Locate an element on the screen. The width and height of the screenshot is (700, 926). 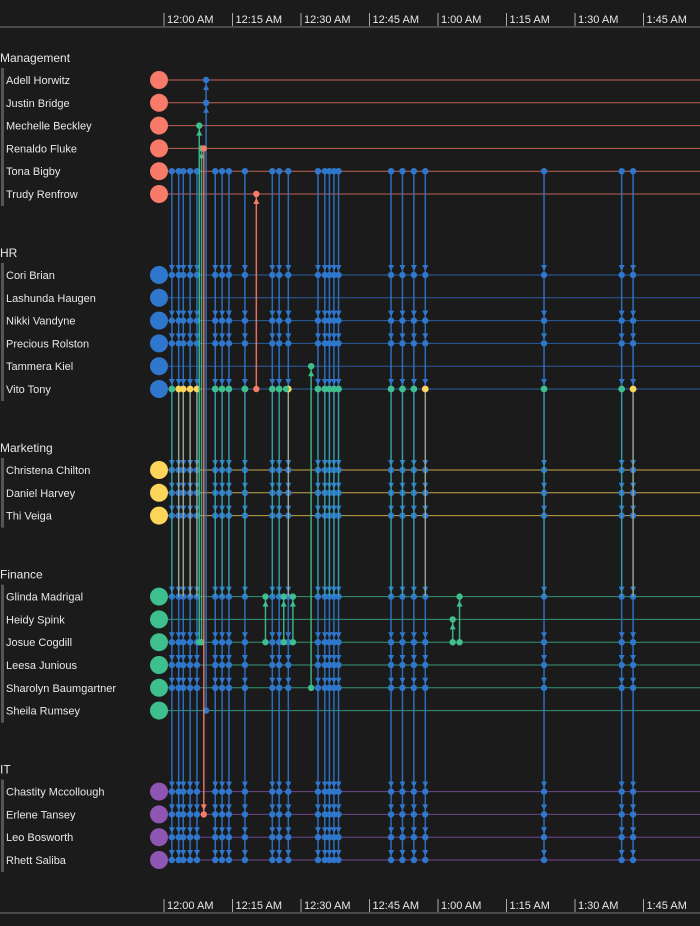
person-label: Erlene Tansey is located at coordinates (41, 815).